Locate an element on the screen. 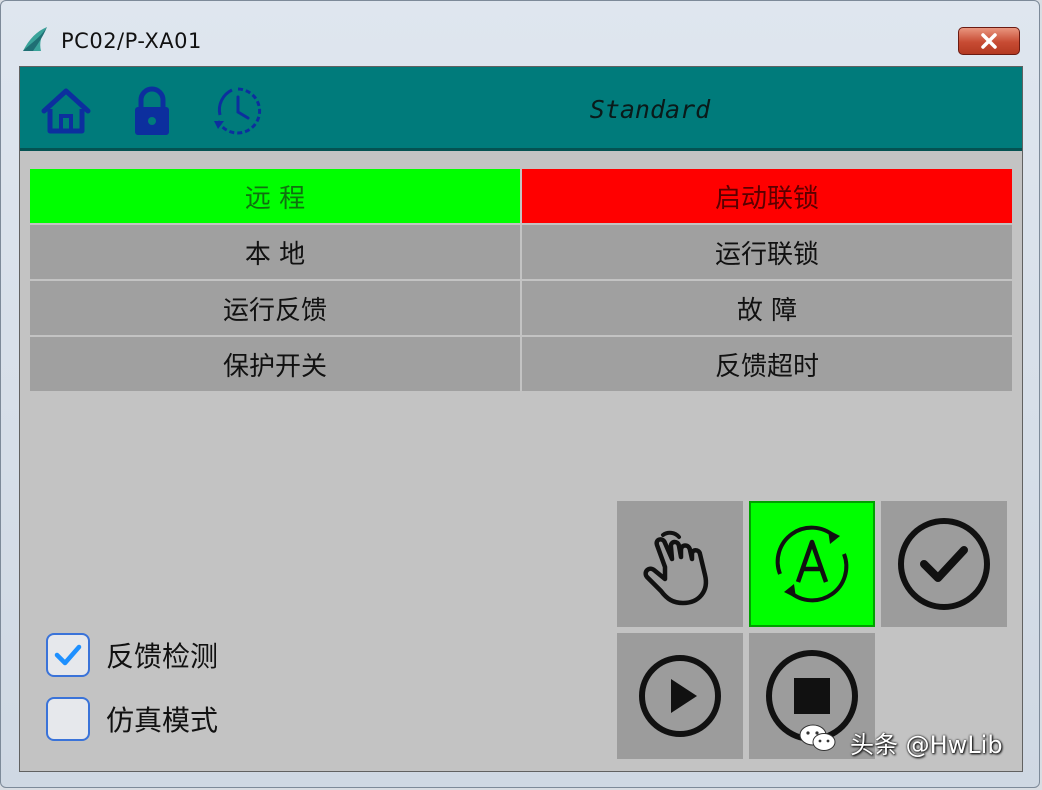 Image resolution: width=1042 pixels, height=790 pixels. auto-mode-button is located at coordinates (812, 564).